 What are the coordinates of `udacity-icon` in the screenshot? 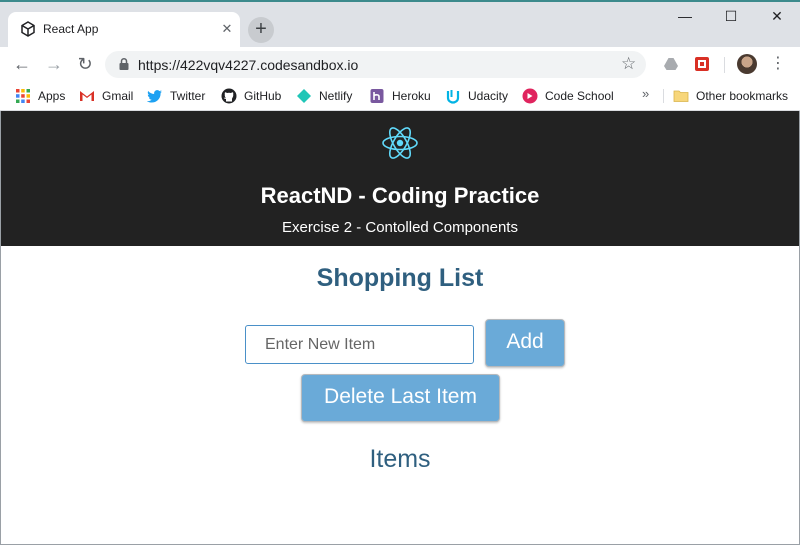 It's located at (453, 97).